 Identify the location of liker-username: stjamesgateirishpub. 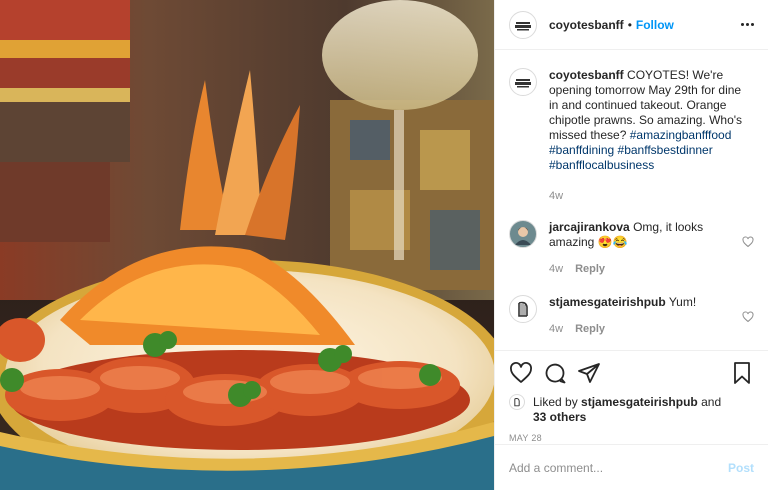
(639, 402).